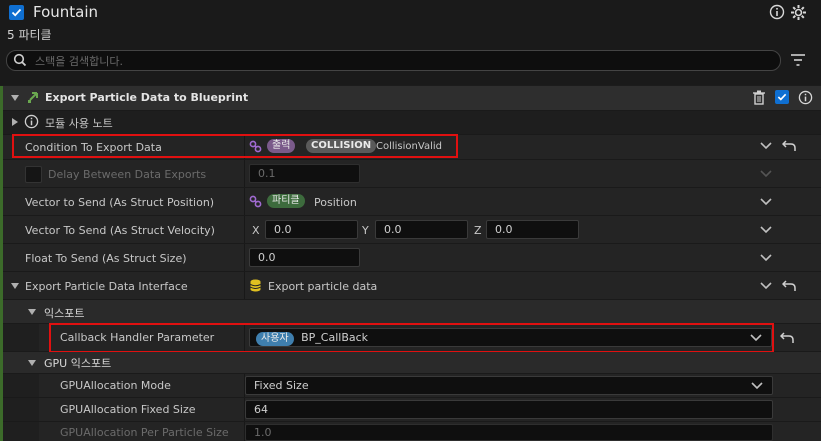  What do you see at coordinates (66, 12) in the screenshot?
I see `emitter-title: Fountain` at bounding box center [66, 12].